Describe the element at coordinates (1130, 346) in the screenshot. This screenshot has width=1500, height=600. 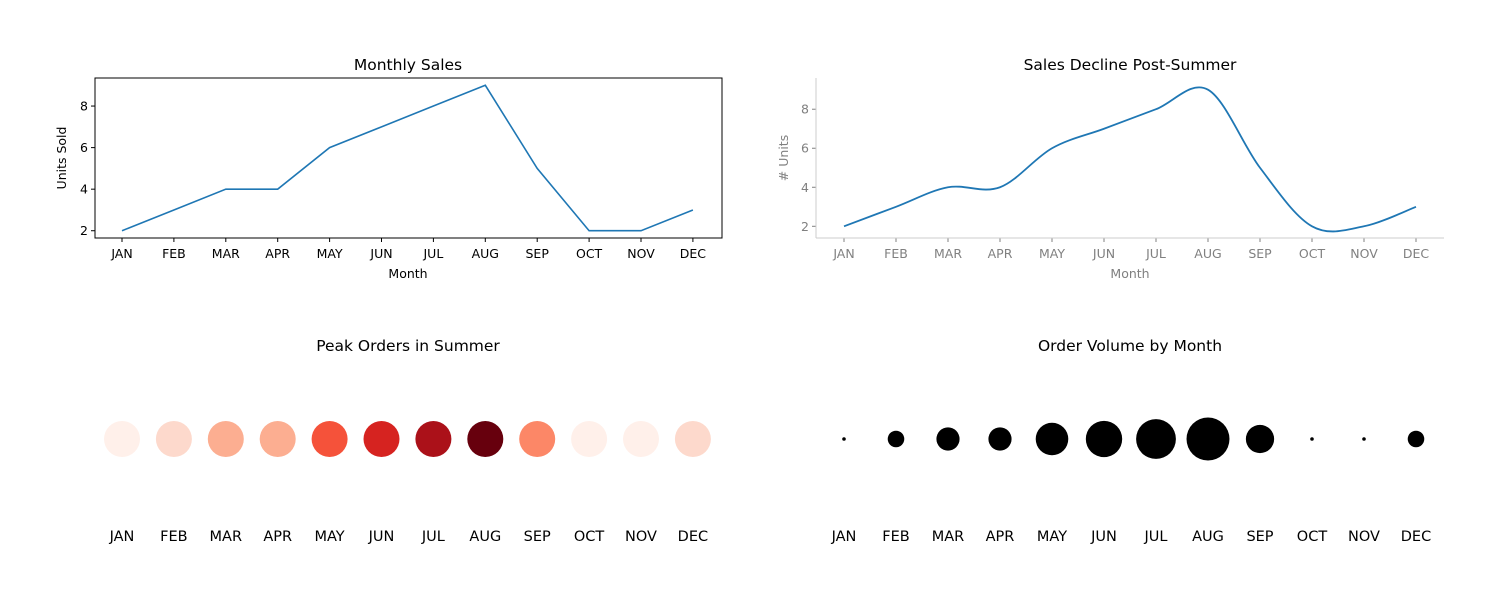
I see `chart-title: Order Volume by Month` at that location.